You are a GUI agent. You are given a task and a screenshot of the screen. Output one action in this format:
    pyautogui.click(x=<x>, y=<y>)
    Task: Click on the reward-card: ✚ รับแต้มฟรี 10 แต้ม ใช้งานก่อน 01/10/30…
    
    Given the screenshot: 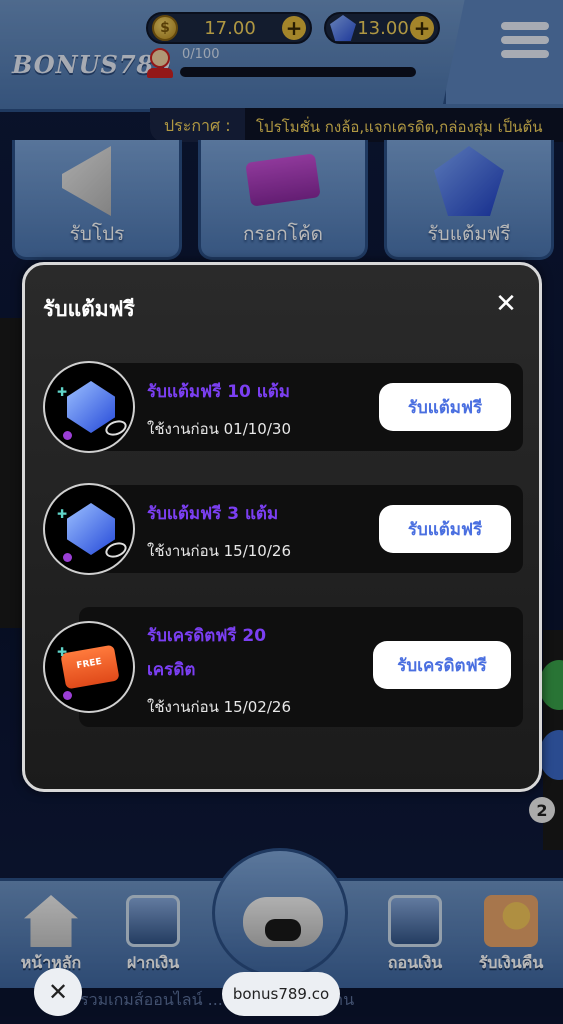 What is the action you would take?
    pyautogui.click(x=283, y=407)
    